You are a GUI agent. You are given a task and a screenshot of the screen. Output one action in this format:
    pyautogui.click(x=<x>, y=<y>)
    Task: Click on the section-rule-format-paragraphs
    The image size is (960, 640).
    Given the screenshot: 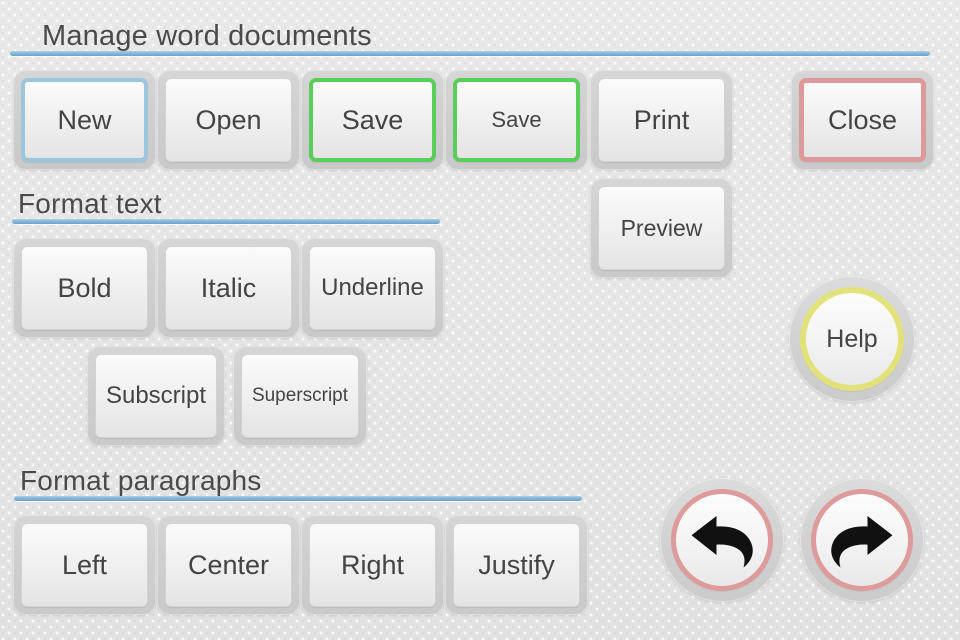 What is the action you would take?
    pyautogui.click(x=298, y=498)
    